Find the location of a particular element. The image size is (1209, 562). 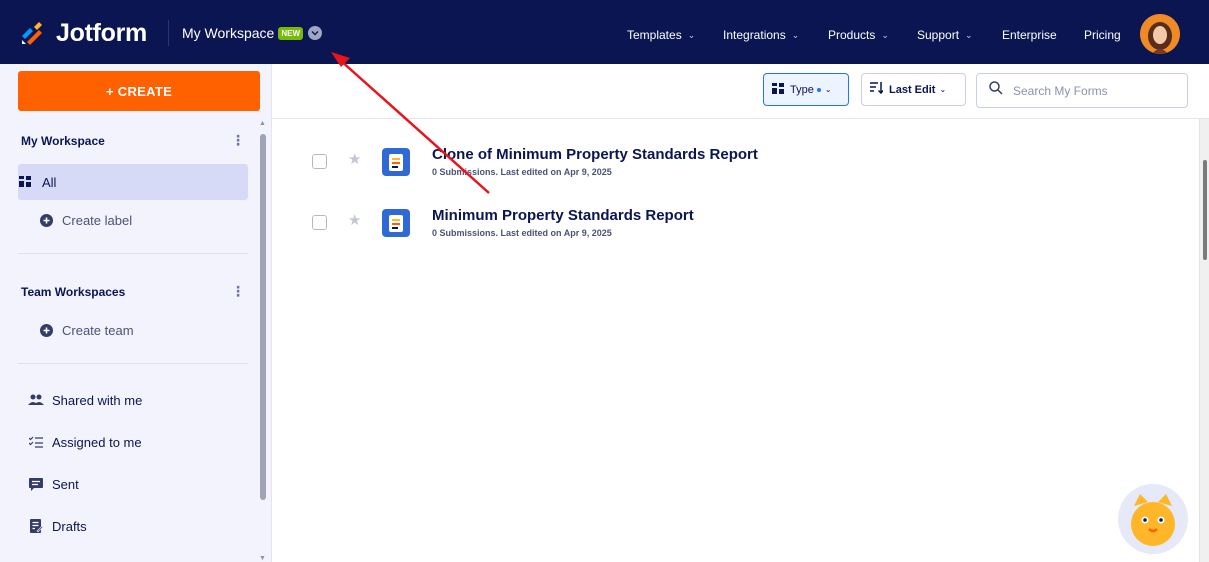

sidebar-item-label: Shared with me is located at coordinates (97, 400).